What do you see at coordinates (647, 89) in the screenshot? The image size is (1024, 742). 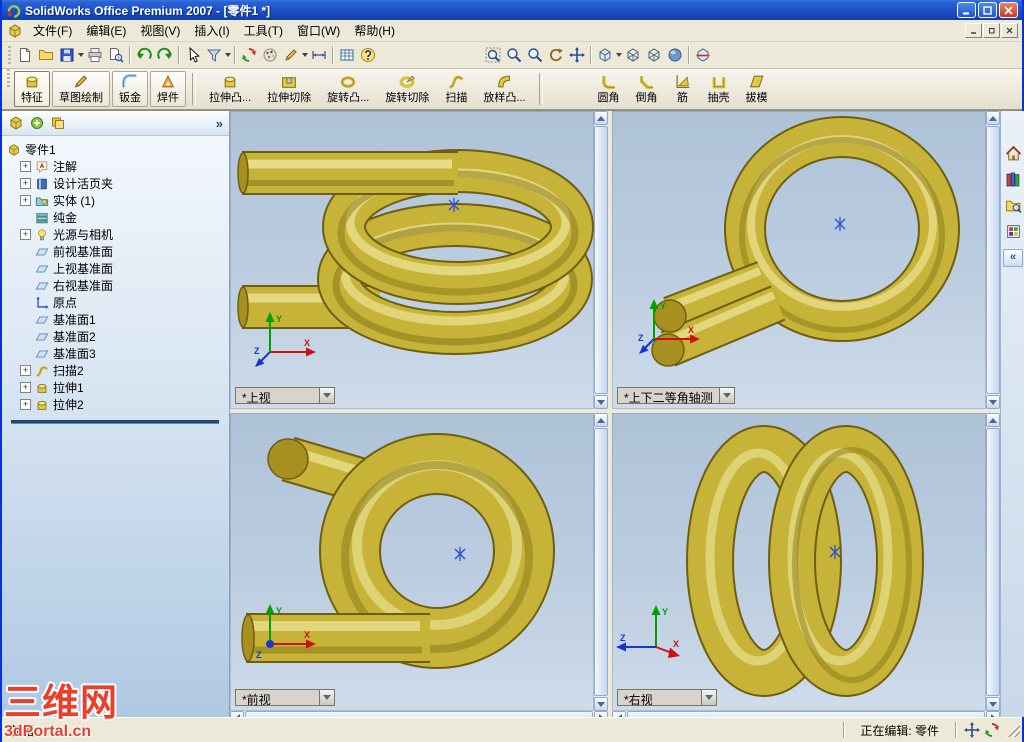 I see `chamfer-button: 倒角` at bounding box center [647, 89].